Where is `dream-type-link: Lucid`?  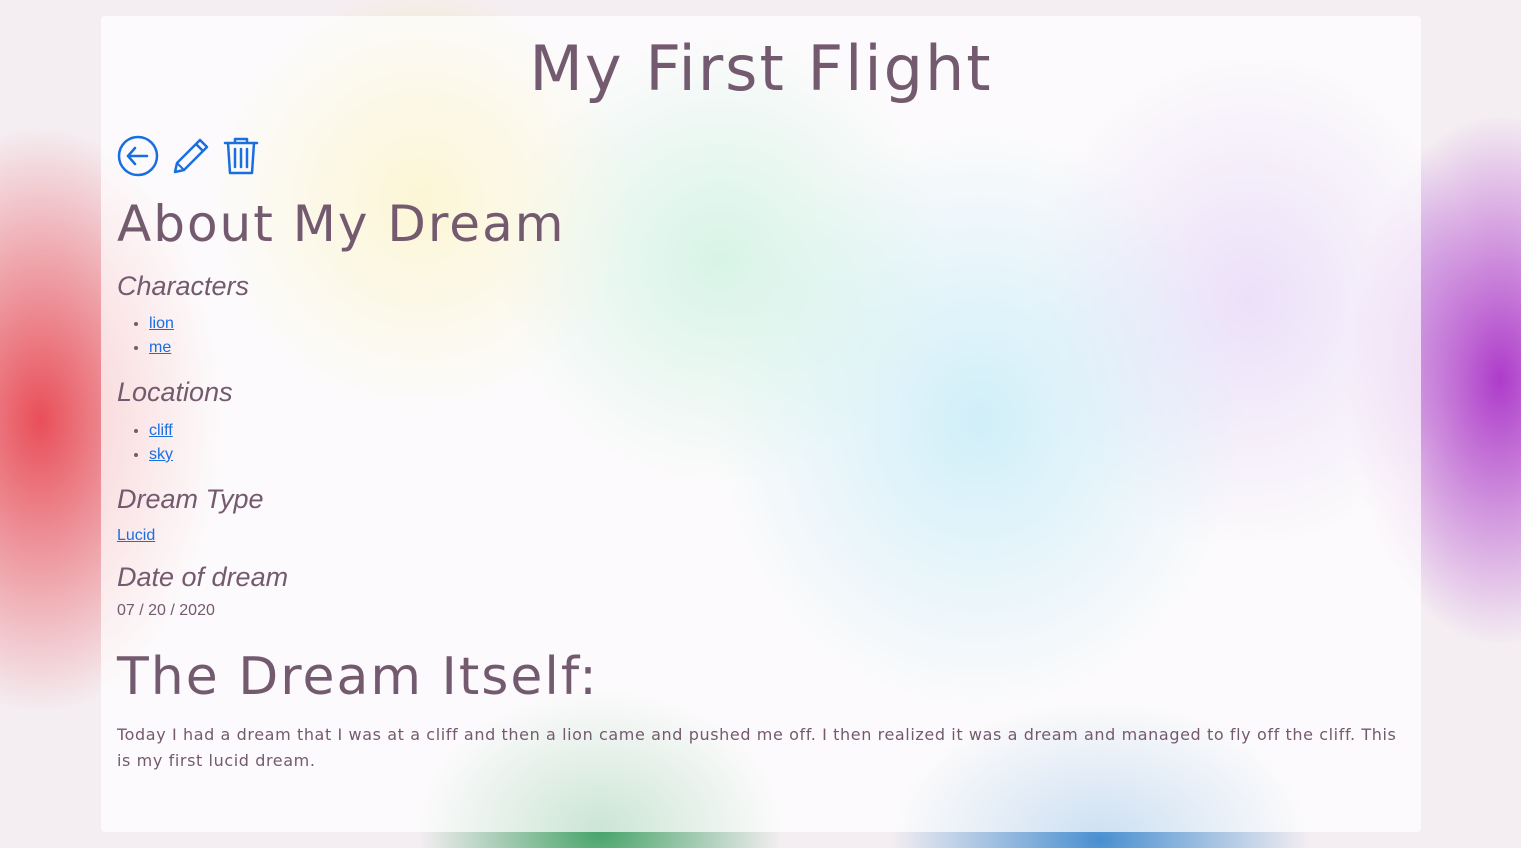
dream-type-link: Lucid is located at coordinates (136, 536).